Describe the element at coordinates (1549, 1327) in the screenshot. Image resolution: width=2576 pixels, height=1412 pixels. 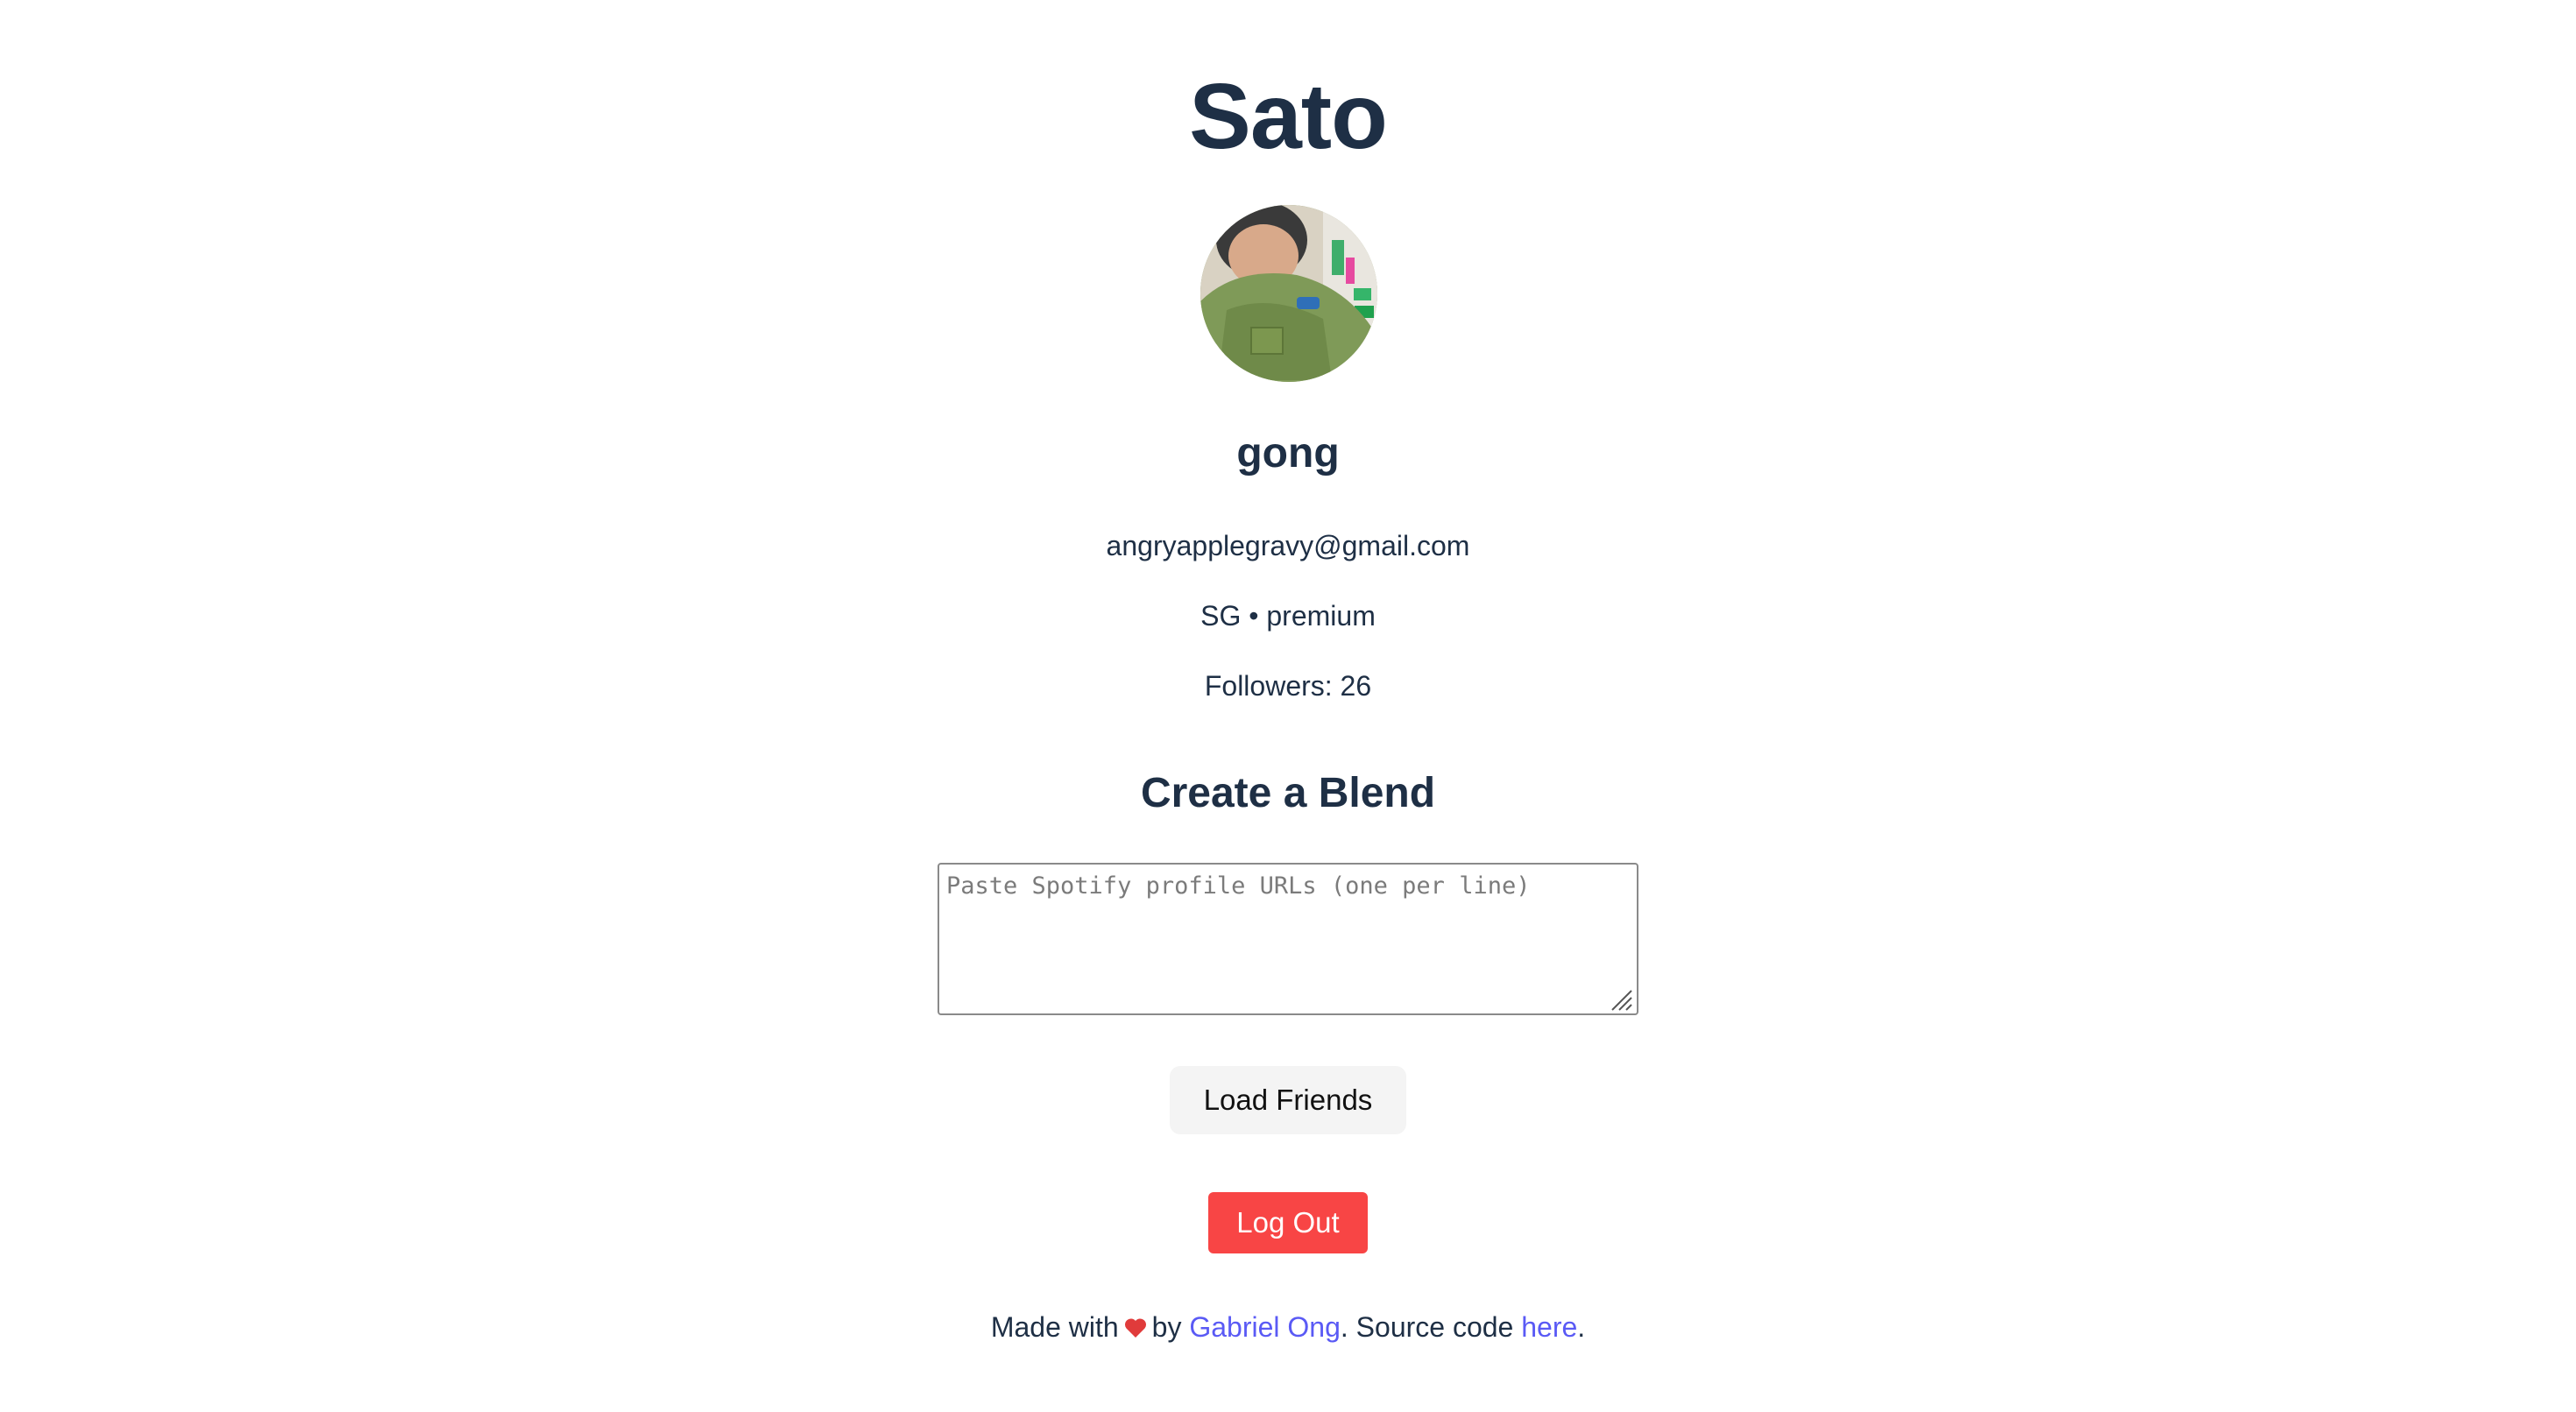
I see `source-code-link: here` at that location.